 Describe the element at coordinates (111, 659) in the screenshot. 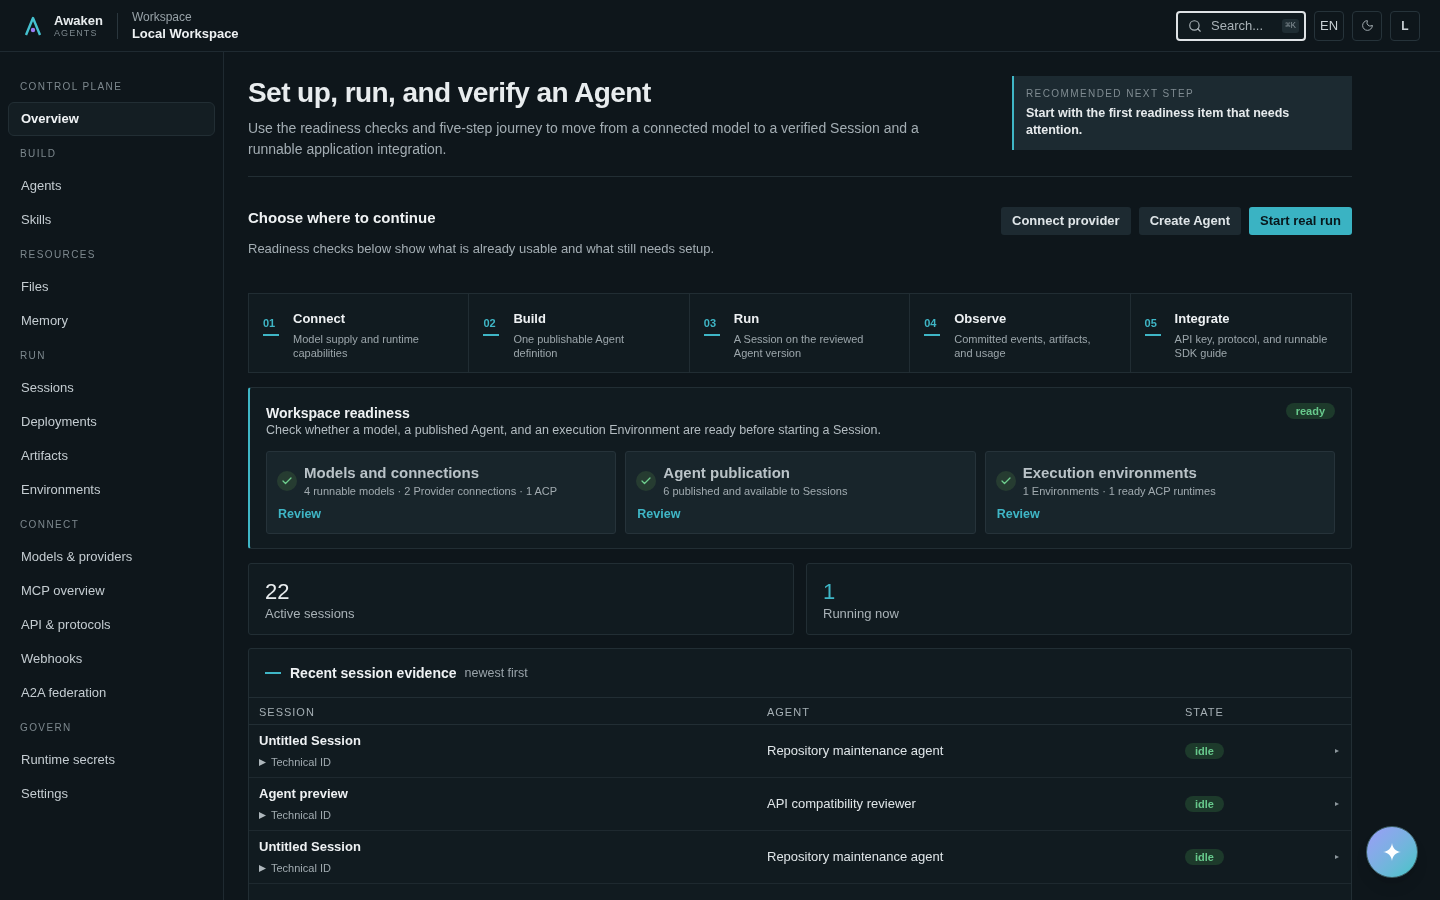

I see `sidebar-item: Webhooks` at that location.